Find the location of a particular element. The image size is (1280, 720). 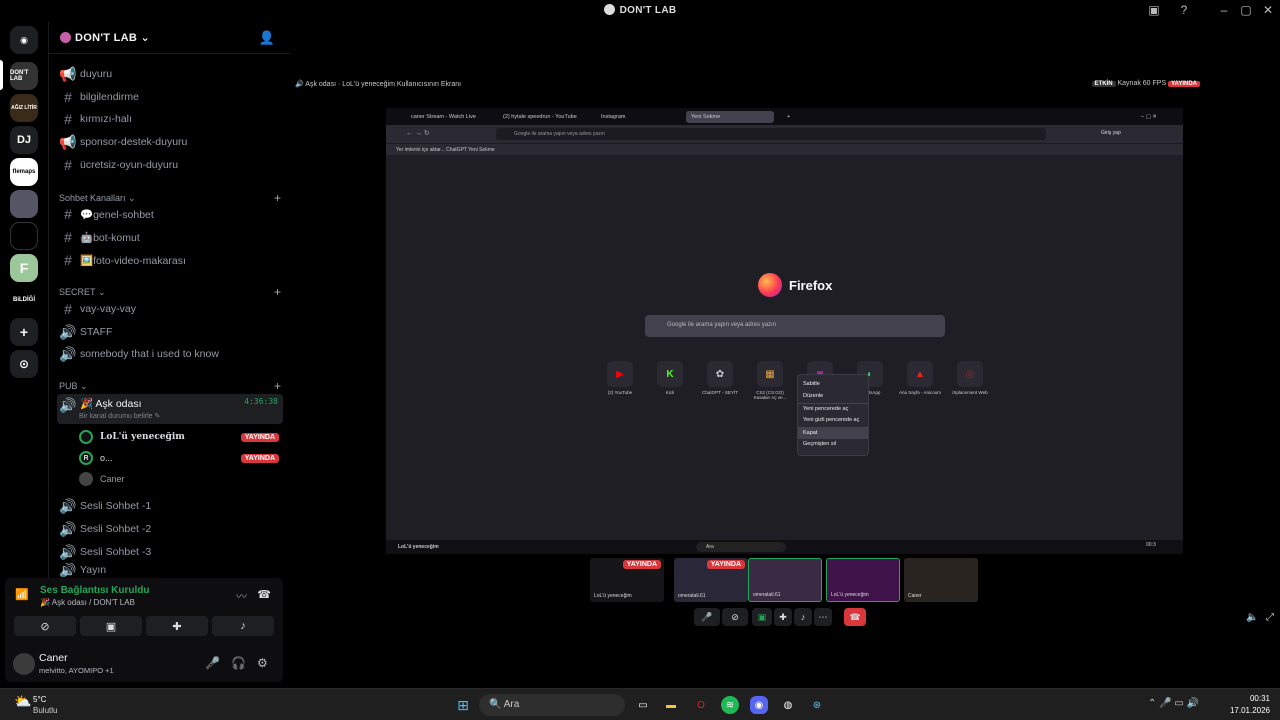

firefox-search: Google ile arama yapın veya adres yazın is located at coordinates (795, 326).